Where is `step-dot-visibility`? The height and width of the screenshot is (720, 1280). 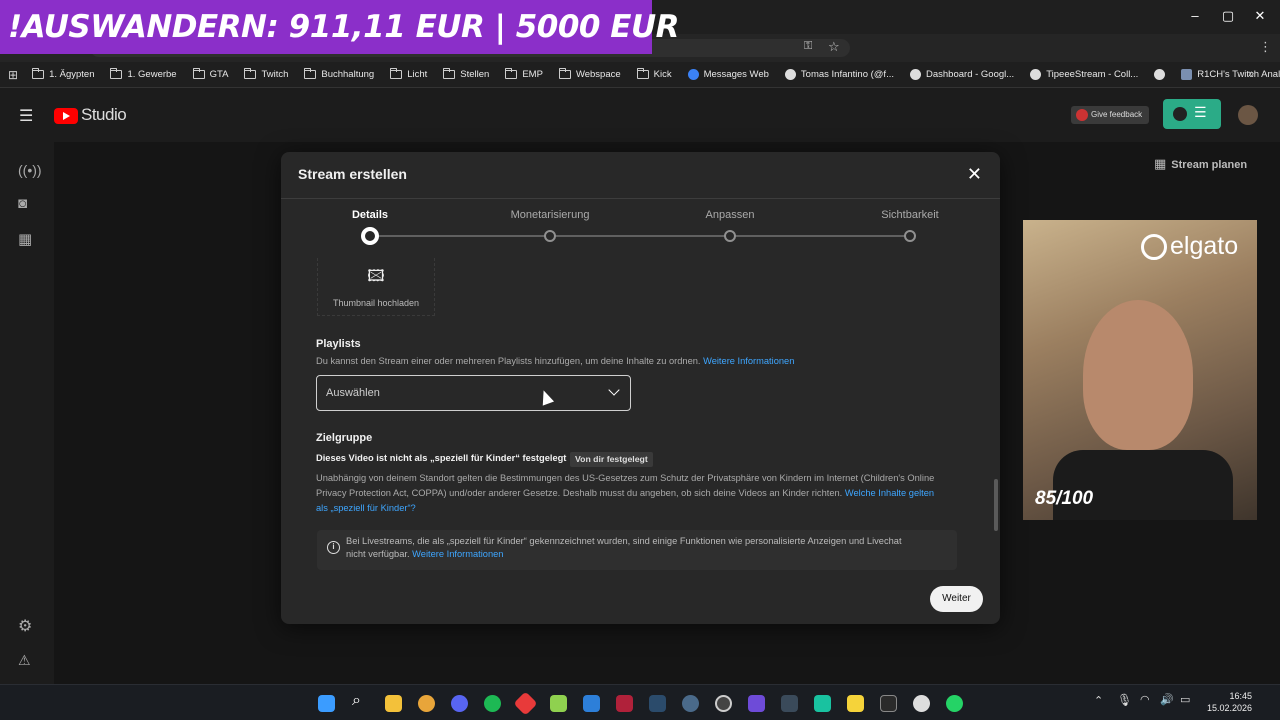 step-dot-visibility is located at coordinates (910, 236).